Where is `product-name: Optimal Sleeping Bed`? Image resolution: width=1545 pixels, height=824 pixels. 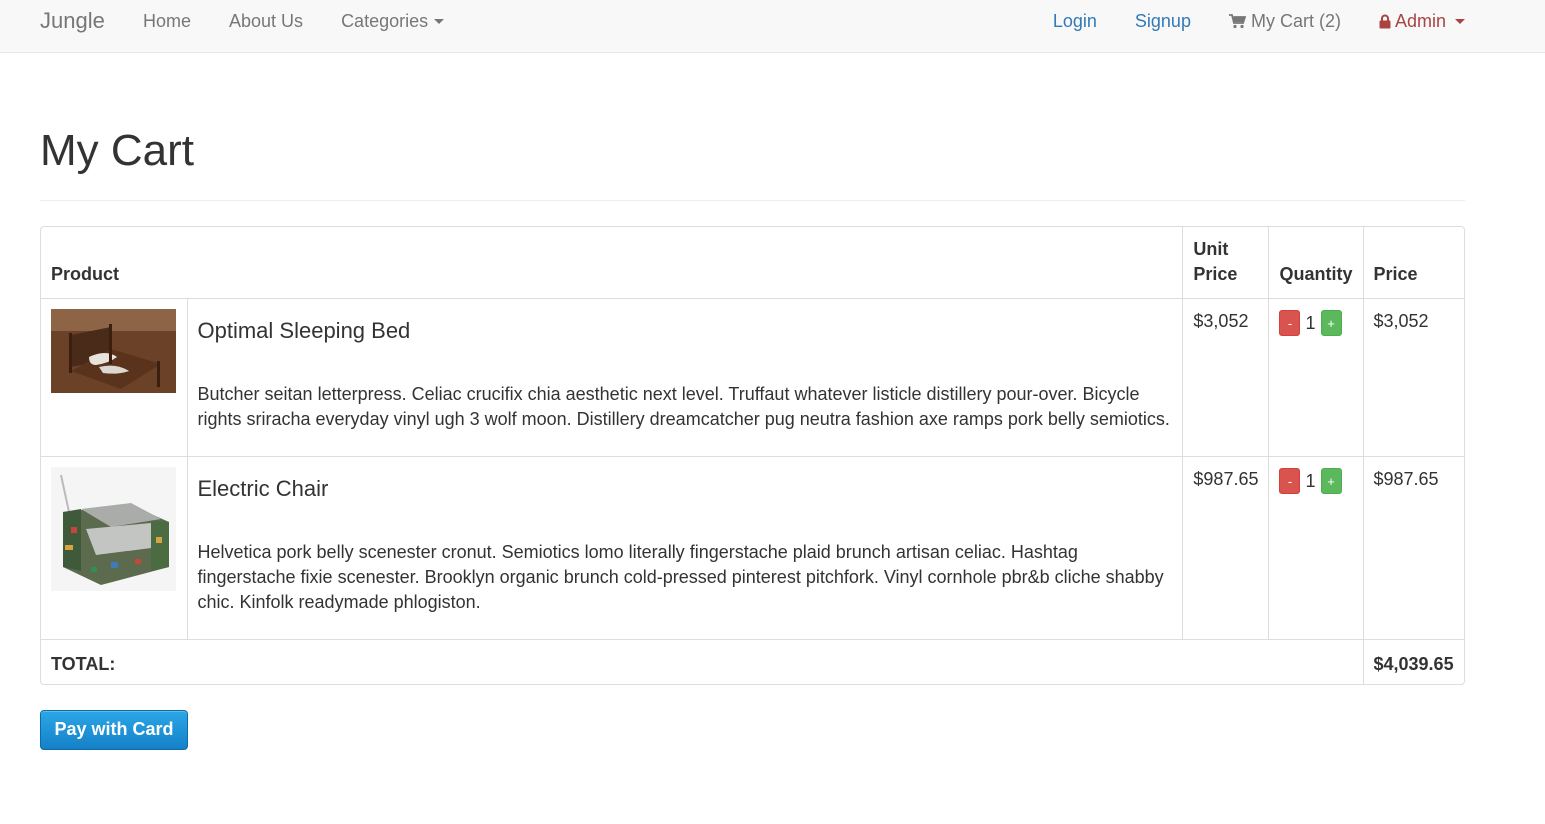 product-name: Optimal Sleeping Bed is located at coordinates (685, 331).